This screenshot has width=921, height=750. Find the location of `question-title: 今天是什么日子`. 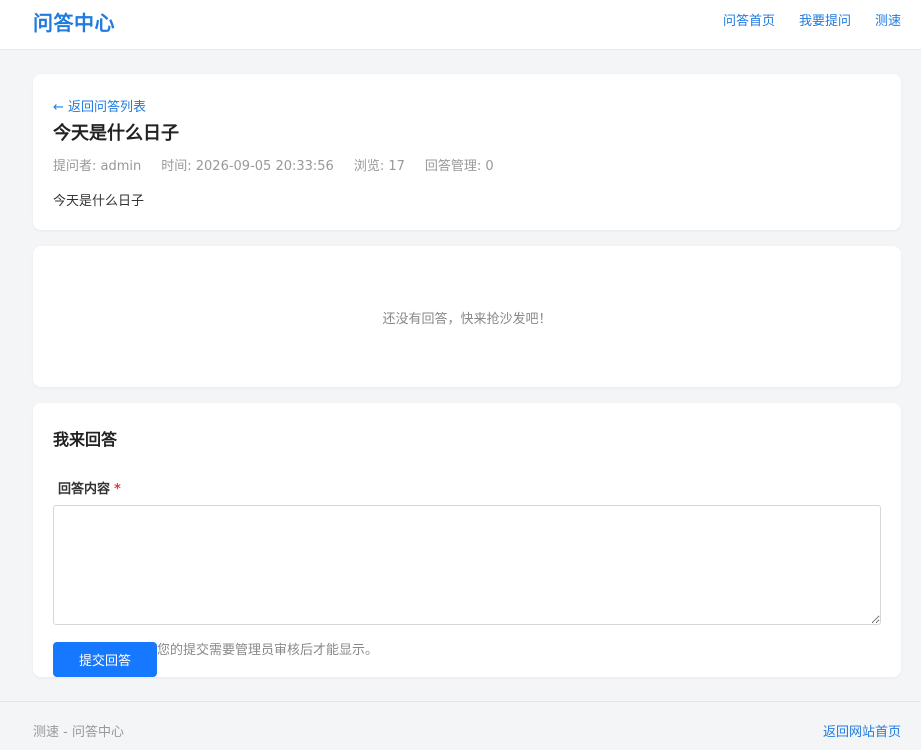

question-title: 今天是什么日子 is located at coordinates (116, 133).